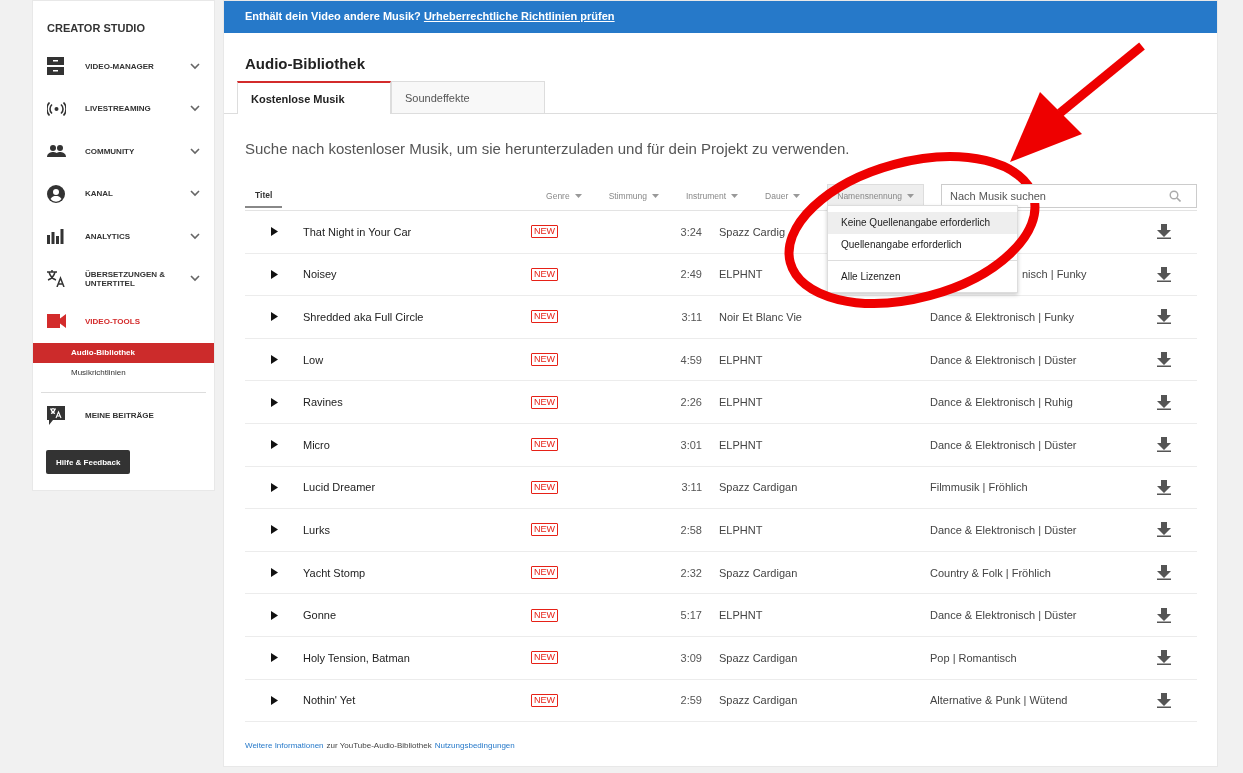 Image resolution: width=1243 pixels, height=773 pixels. I want to click on sidebar-subitem: Audio-Bibliothek, so click(123, 352).